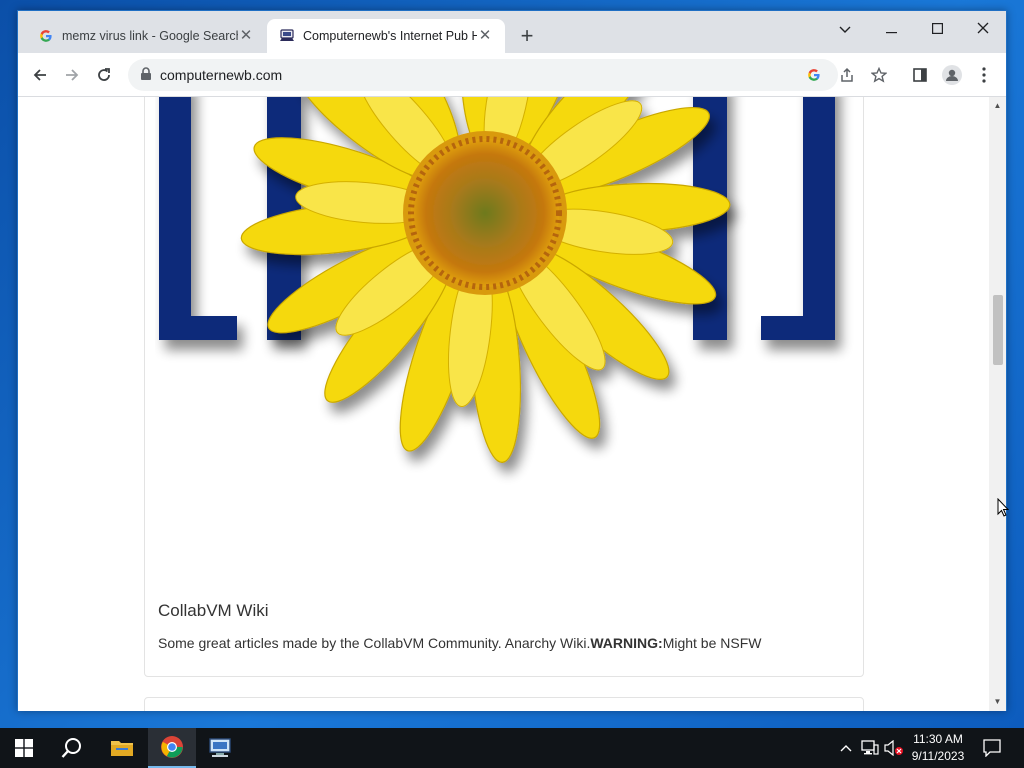 Image resolution: width=1024 pixels, height=768 pixels. What do you see at coordinates (40, 75) in the screenshot?
I see `back-icon` at bounding box center [40, 75].